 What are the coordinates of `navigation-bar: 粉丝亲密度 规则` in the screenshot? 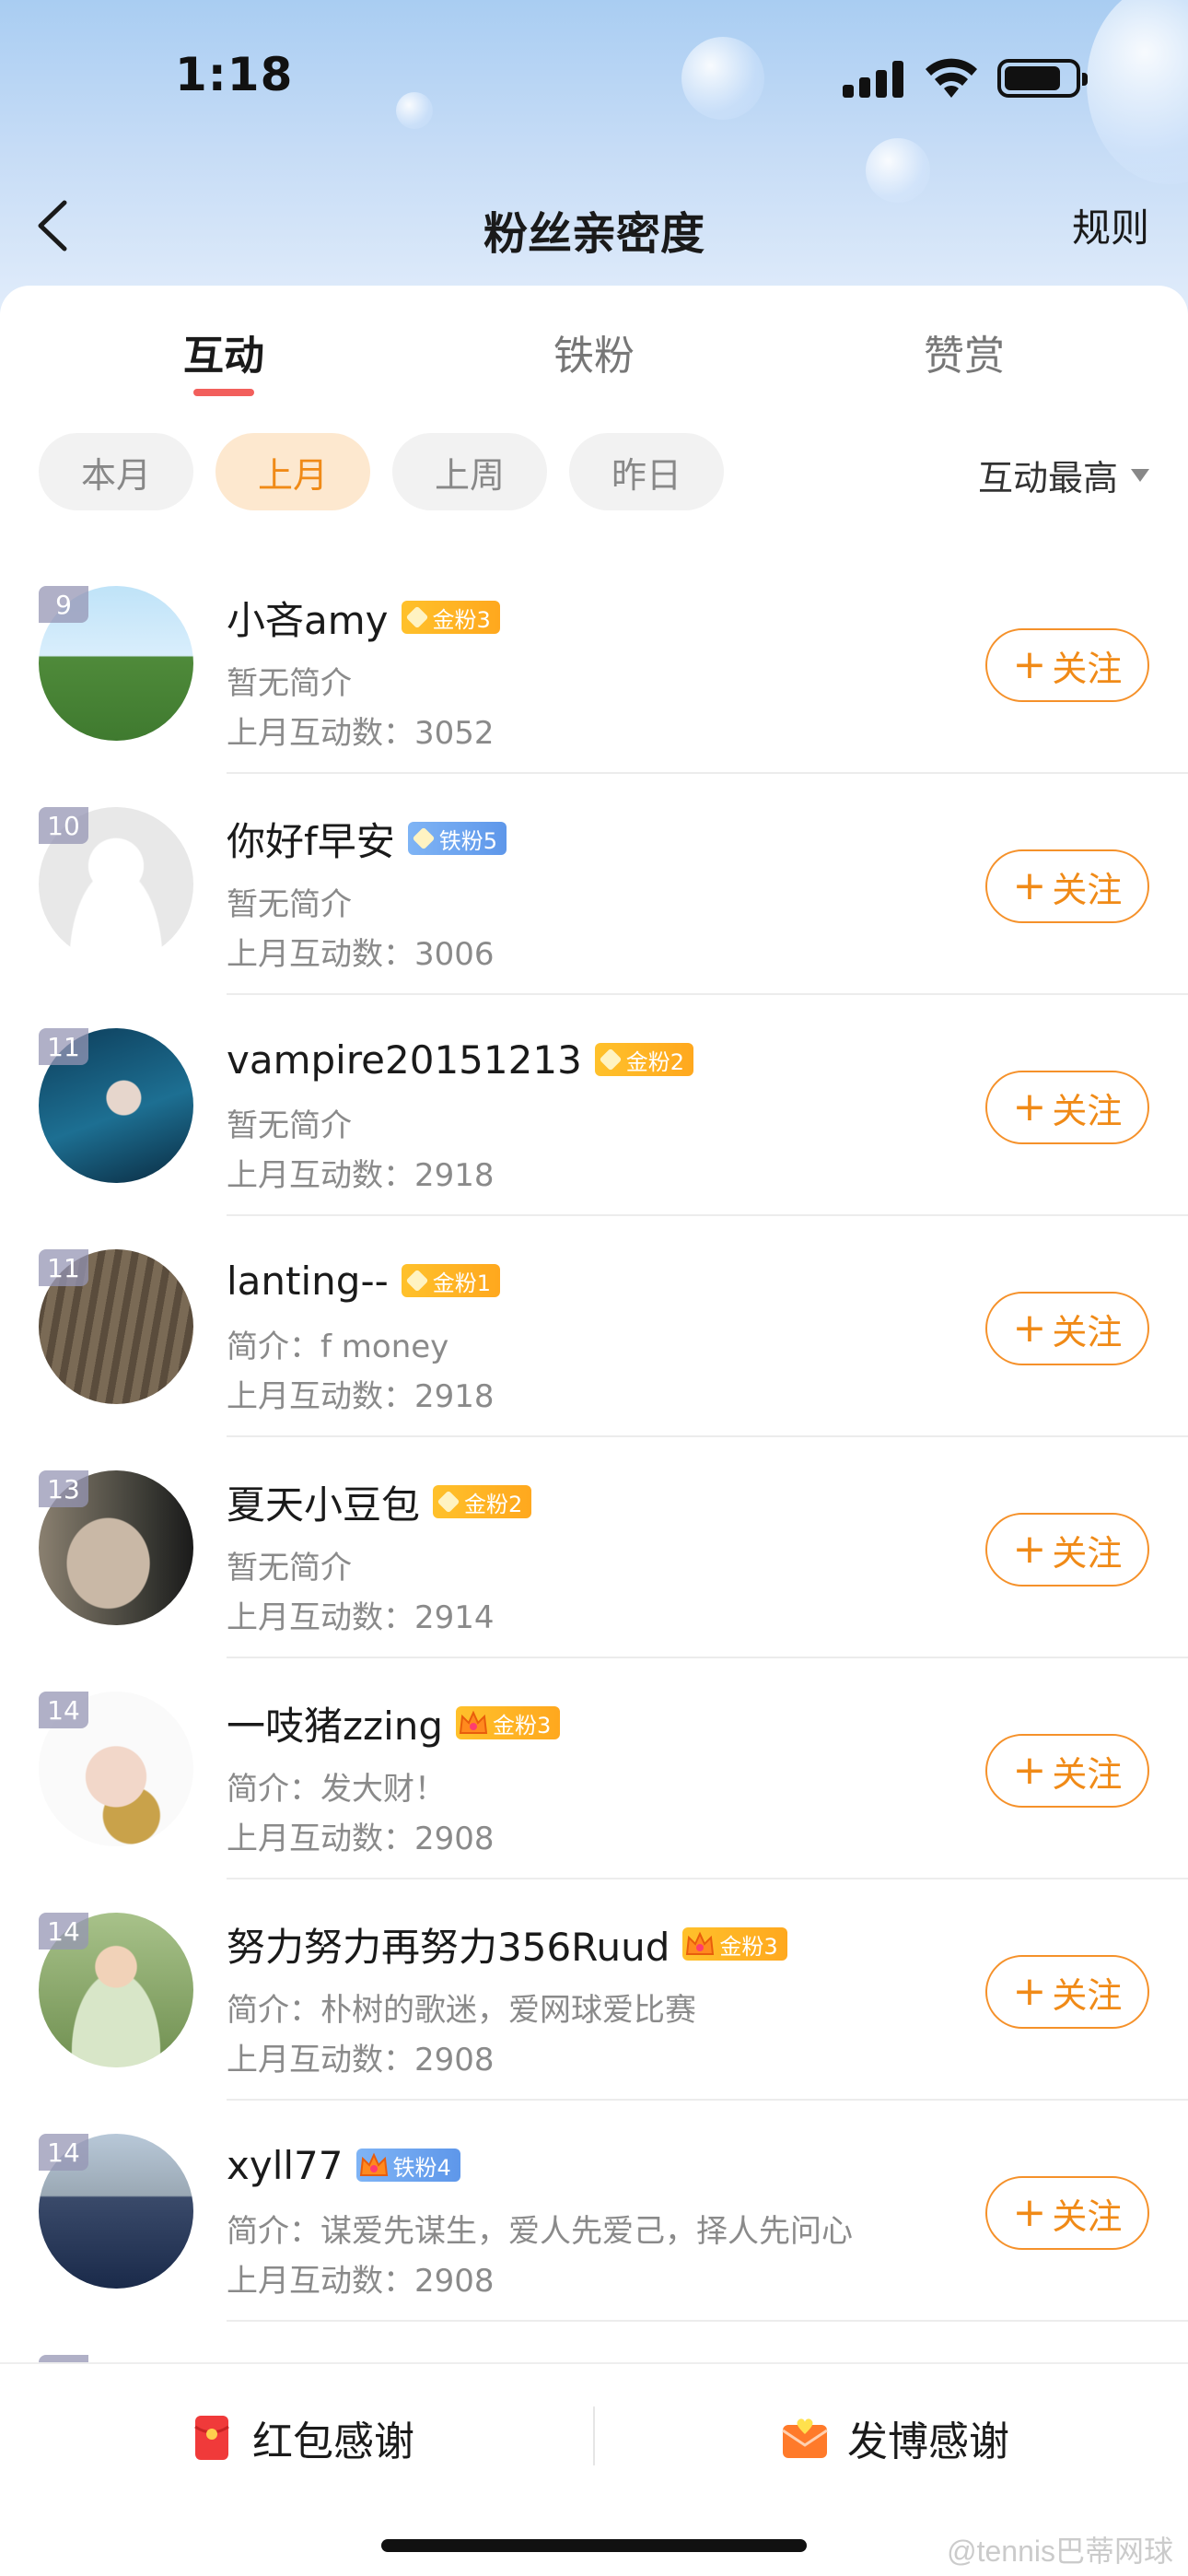 It's located at (594, 225).